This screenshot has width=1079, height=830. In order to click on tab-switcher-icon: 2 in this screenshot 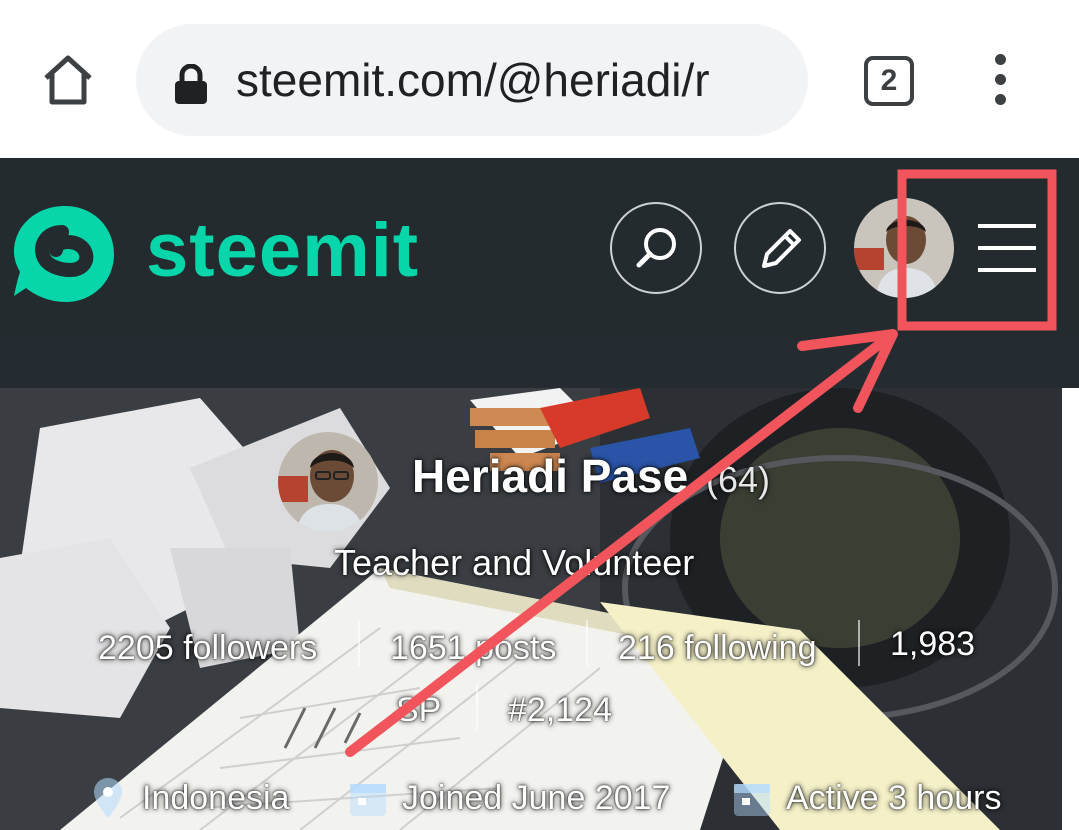, I will do `click(889, 81)`.